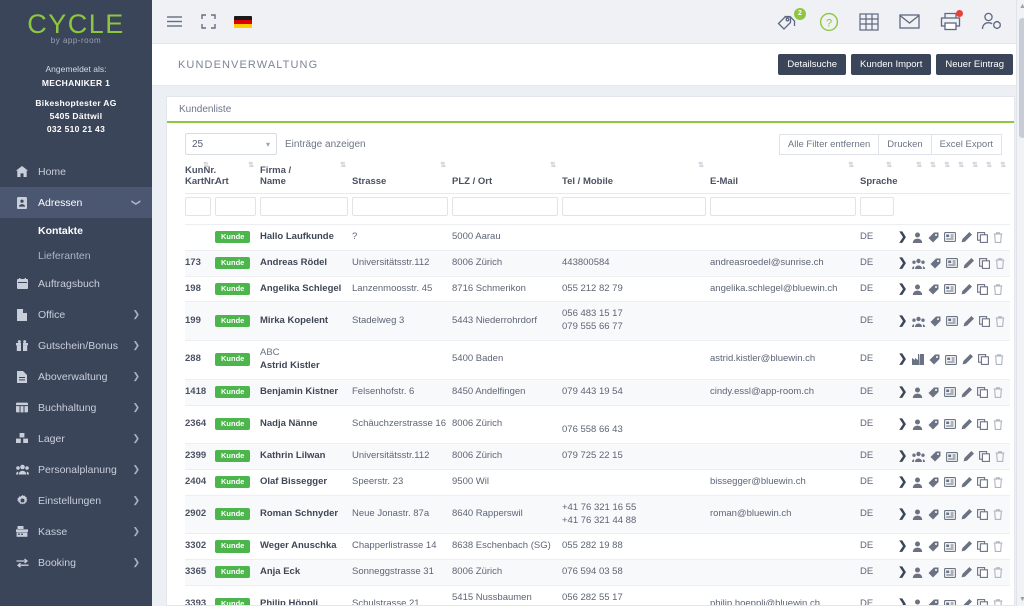  Describe the element at coordinates (951, 20) in the screenshot. I see `printer-icon` at that location.